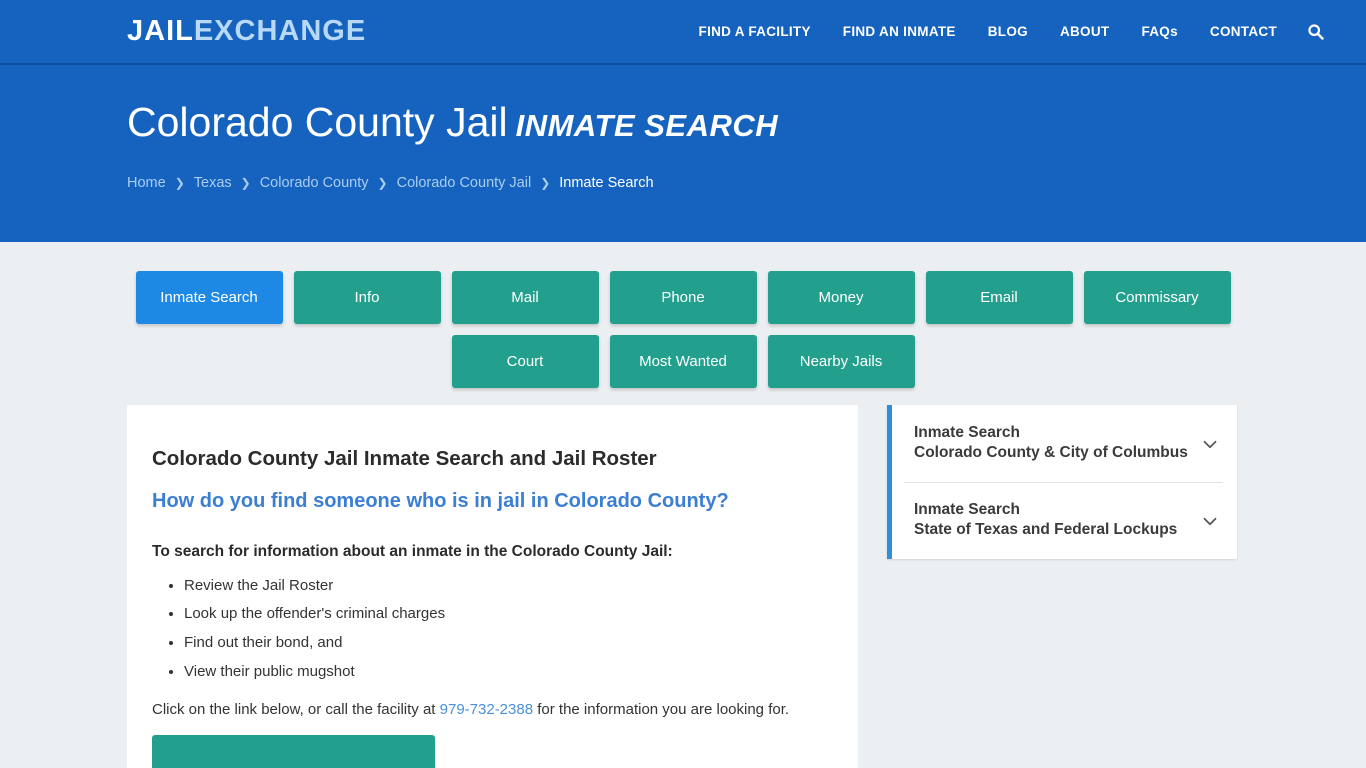  Describe the element at coordinates (213, 183) in the screenshot. I see `breadcrumb-item-texas: Texas` at that location.